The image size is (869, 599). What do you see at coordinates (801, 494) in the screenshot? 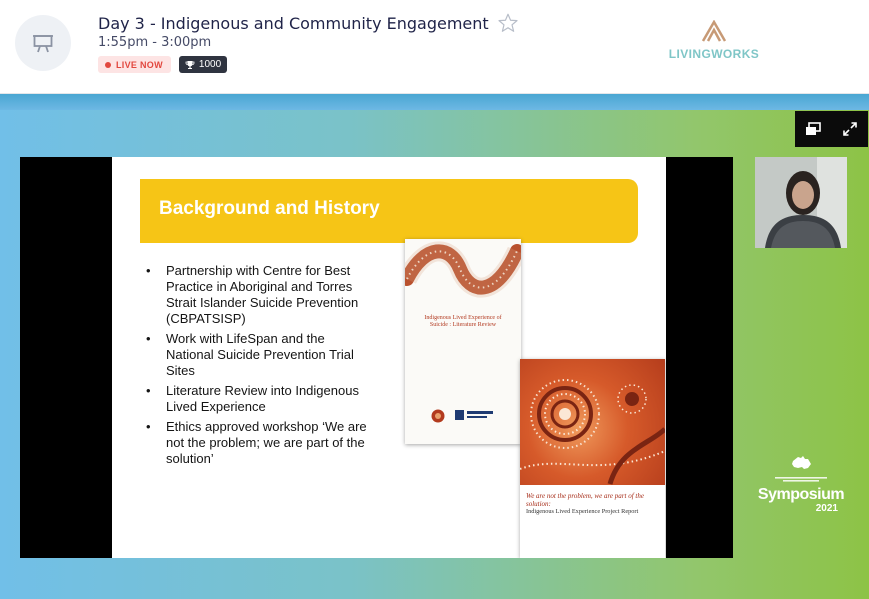
I see `symposium-word: Symposium` at bounding box center [801, 494].